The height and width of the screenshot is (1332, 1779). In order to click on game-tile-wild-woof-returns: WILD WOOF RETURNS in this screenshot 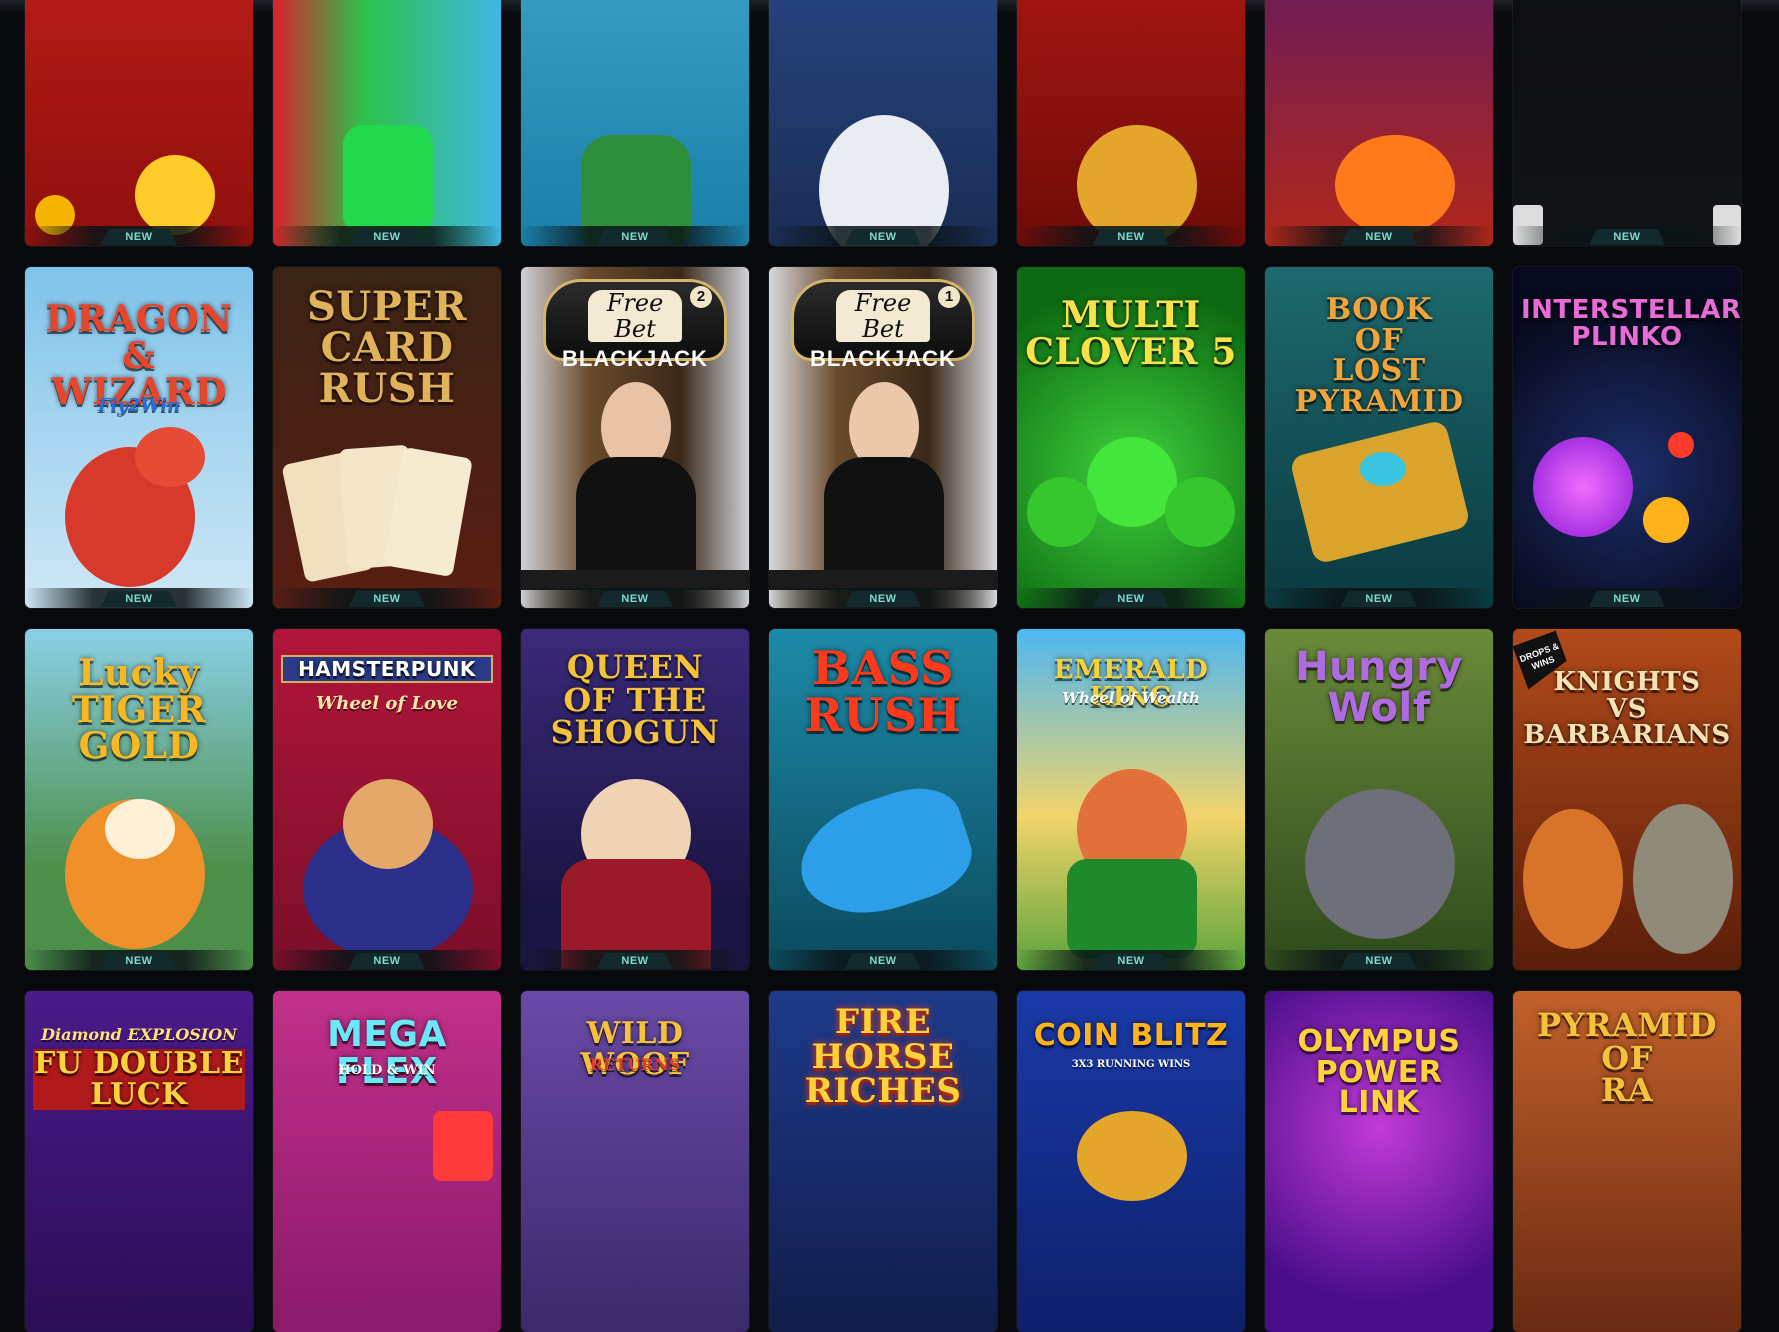, I will do `click(635, 1161)`.